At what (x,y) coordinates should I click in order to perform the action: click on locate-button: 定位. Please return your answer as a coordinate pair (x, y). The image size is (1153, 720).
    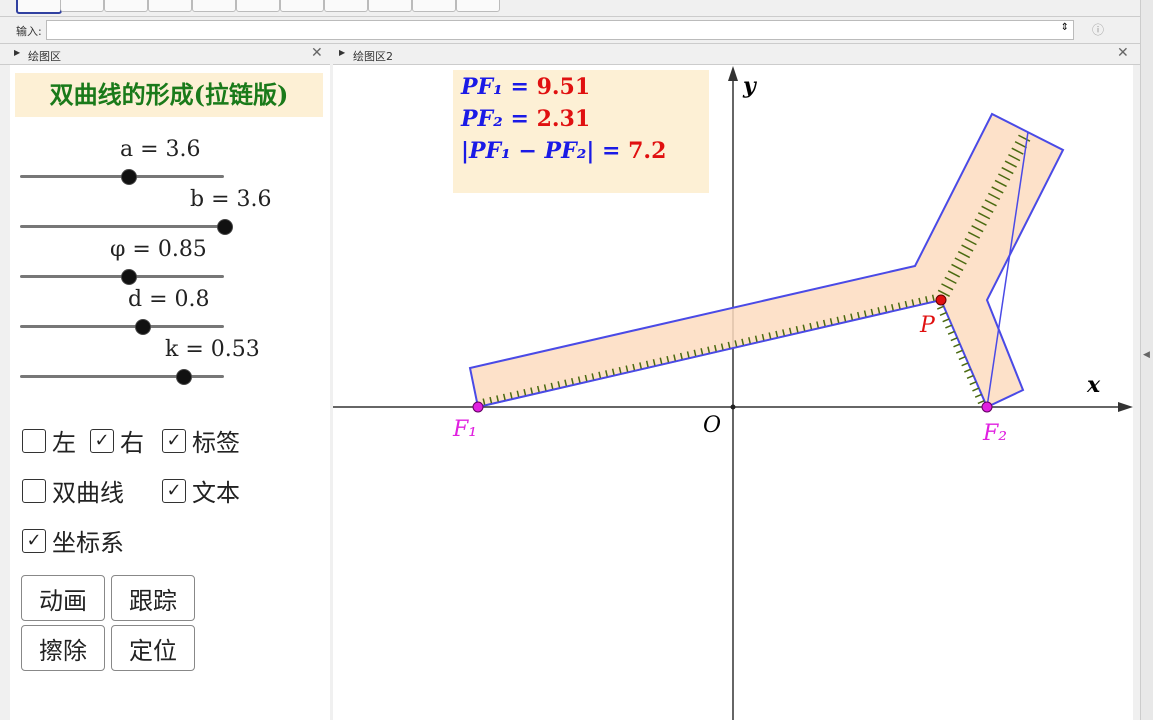
    Looking at the image, I should click on (153, 648).